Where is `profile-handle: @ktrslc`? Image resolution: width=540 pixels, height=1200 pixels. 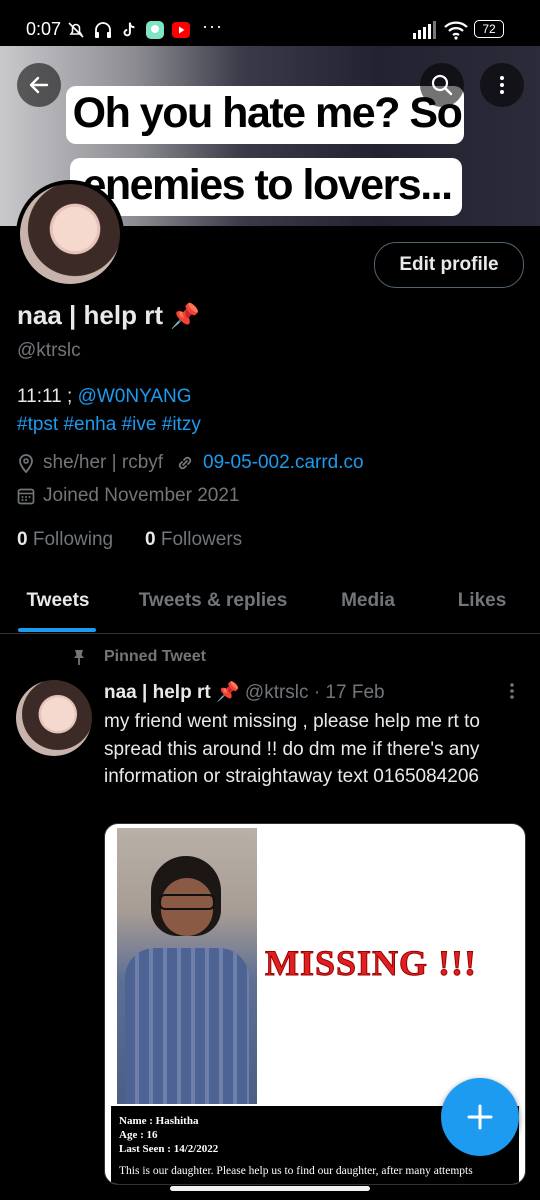
profile-handle: @ktrslc is located at coordinates (49, 350).